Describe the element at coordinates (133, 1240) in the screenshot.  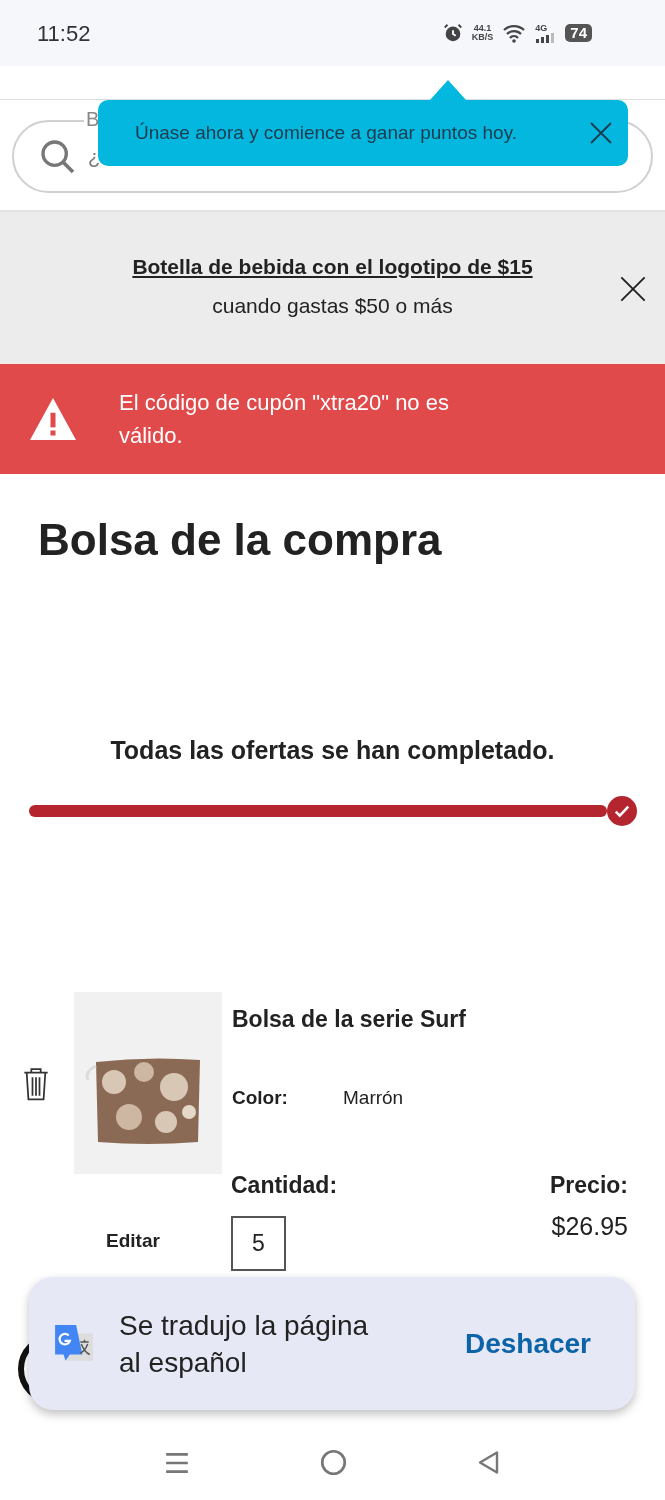
I see `edit-link: Editar` at that location.